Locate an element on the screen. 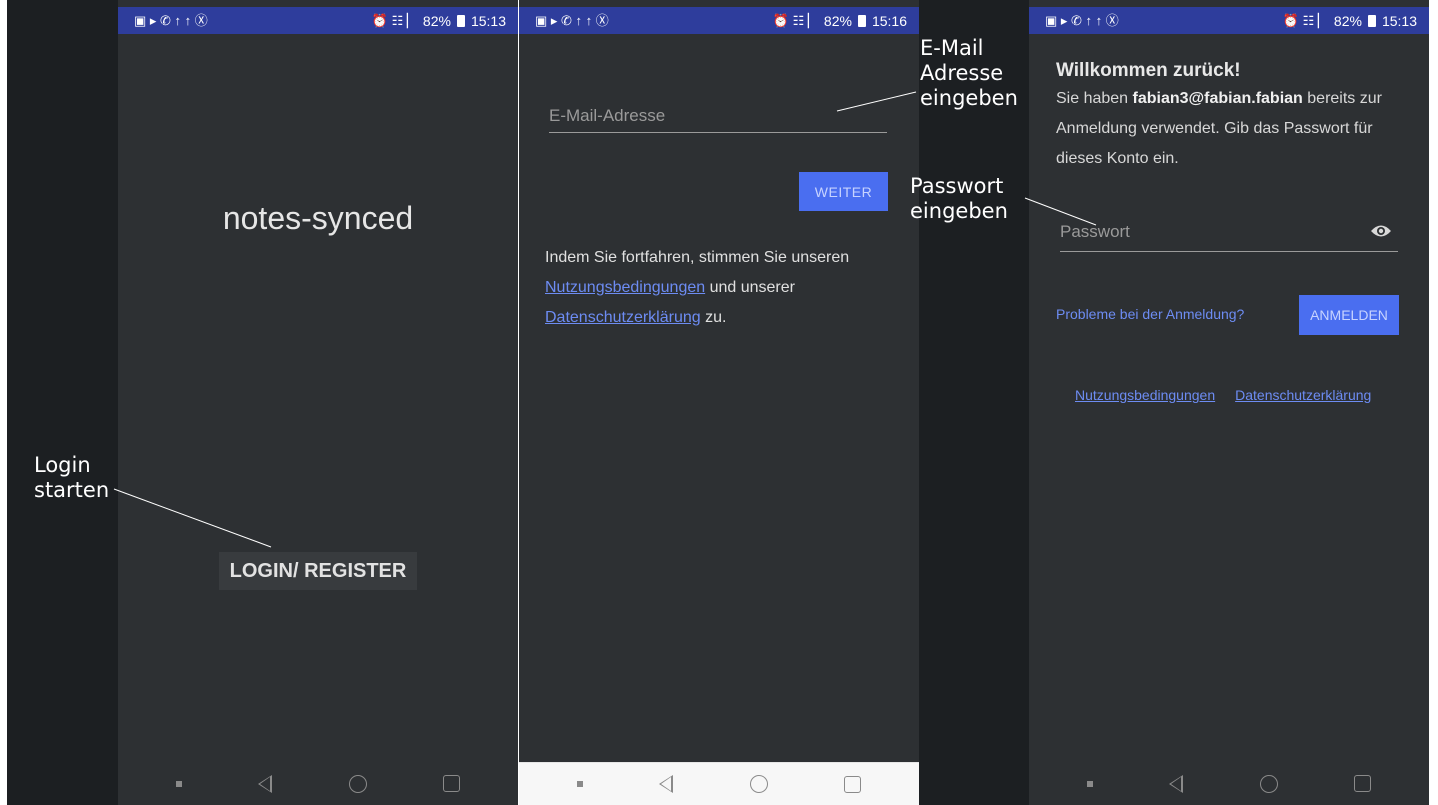  password-annotation: Passwort eingeben is located at coordinates (959, 199).